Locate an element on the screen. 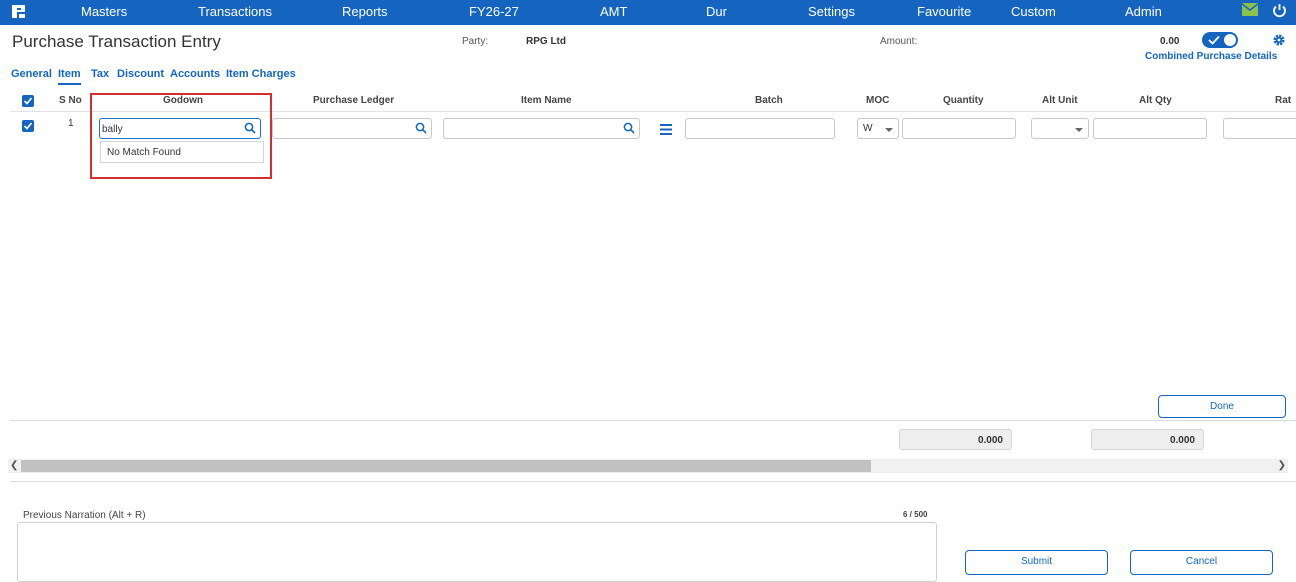 The width and height of the screenshot is (1296, 582). moc-value: W is located at coordinates (868, 128).